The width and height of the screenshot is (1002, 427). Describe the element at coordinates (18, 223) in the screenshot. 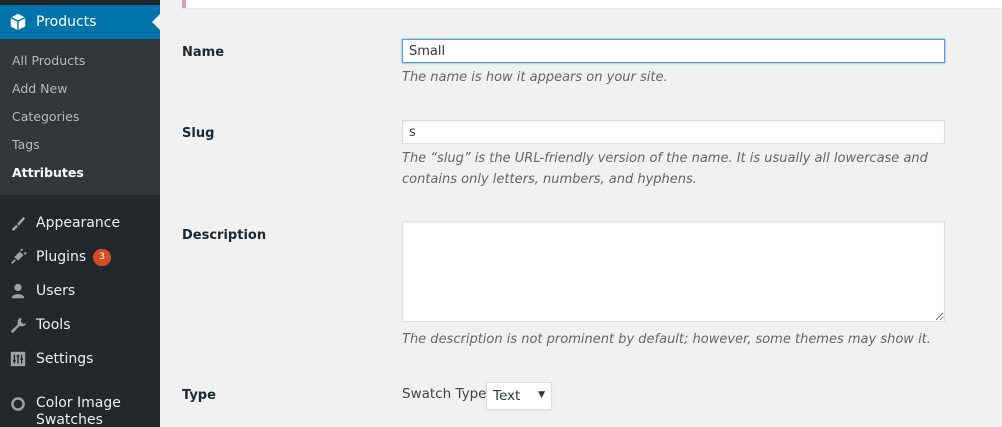

I see `paintbrush-icon` at that location.